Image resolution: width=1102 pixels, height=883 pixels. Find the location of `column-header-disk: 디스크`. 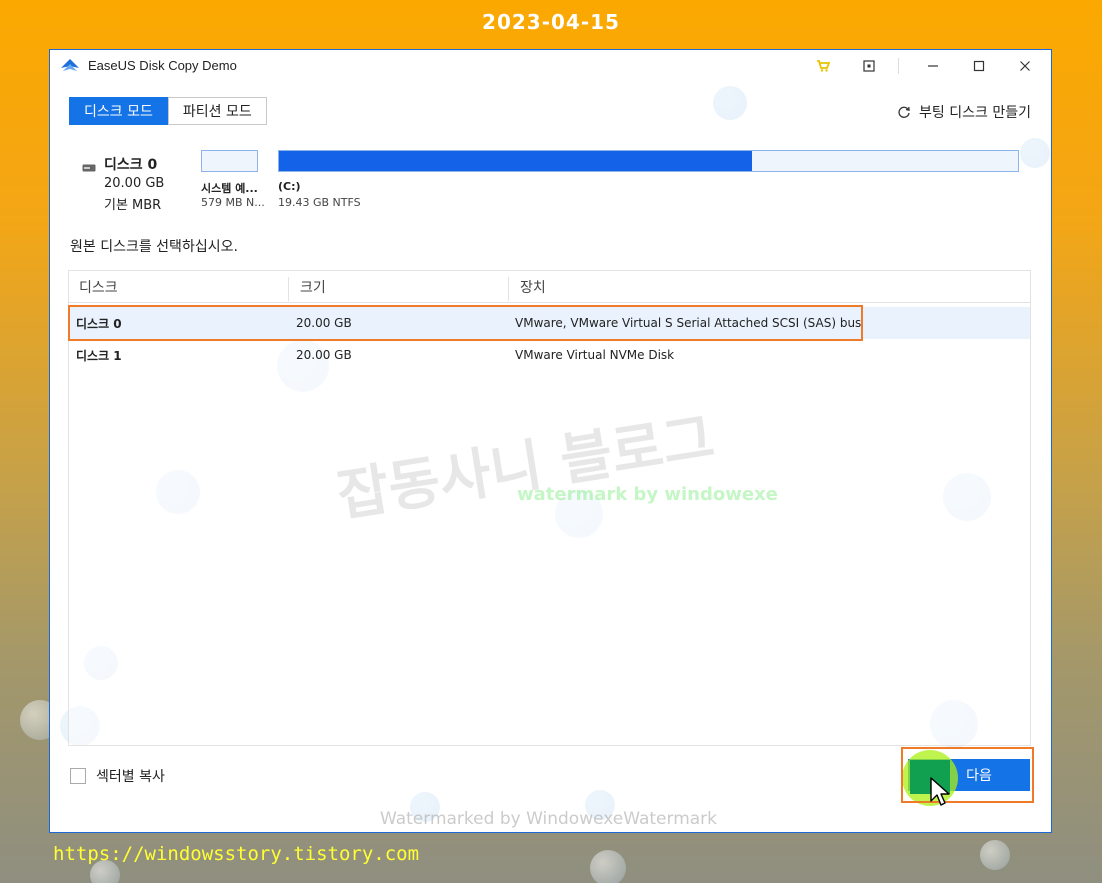

column-header-disk: 디스크 is located at coordinates (93, 287).